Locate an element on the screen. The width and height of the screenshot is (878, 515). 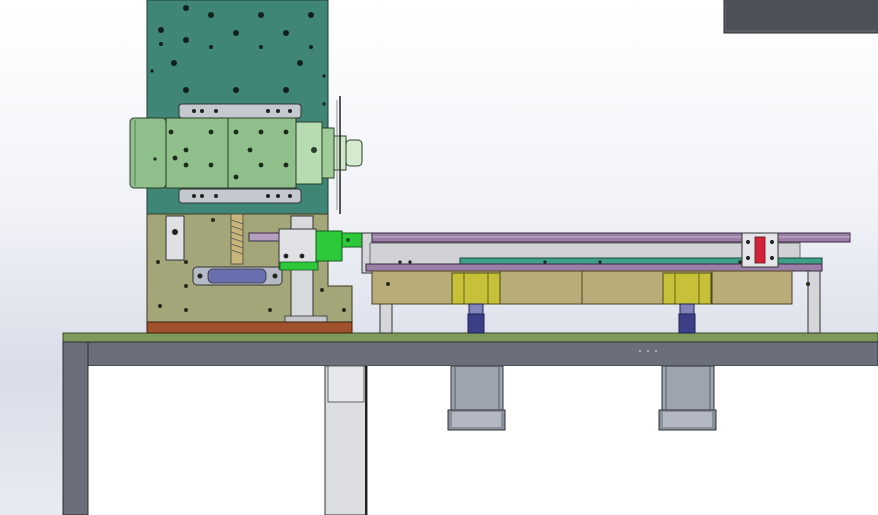
rail-carriage is located at coordinates (760, 250).